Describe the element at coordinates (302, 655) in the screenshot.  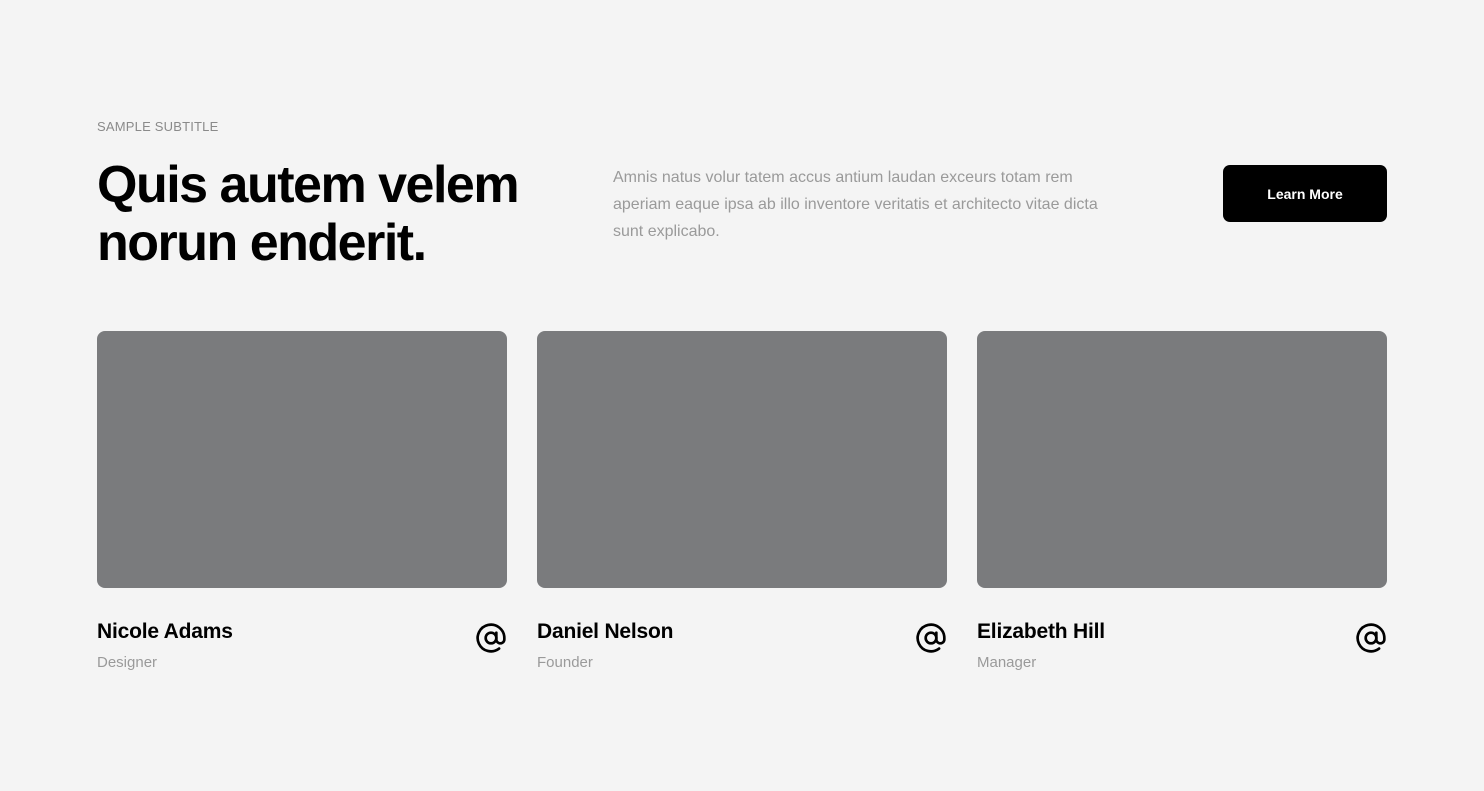
I see `member-info: Nicole Adams Designer` at that location.